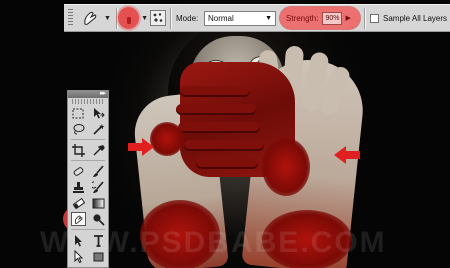 This screenshot has height=268, width=450. What do you see at coordinates (347, 18) in the screenshot?
I see `chevron-right-icon: ▶` at bounding box center [347, 18].